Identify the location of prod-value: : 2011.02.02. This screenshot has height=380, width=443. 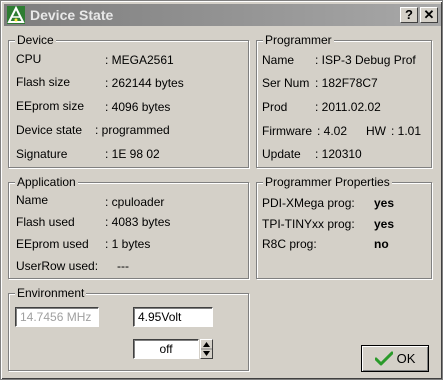
(348, 107).